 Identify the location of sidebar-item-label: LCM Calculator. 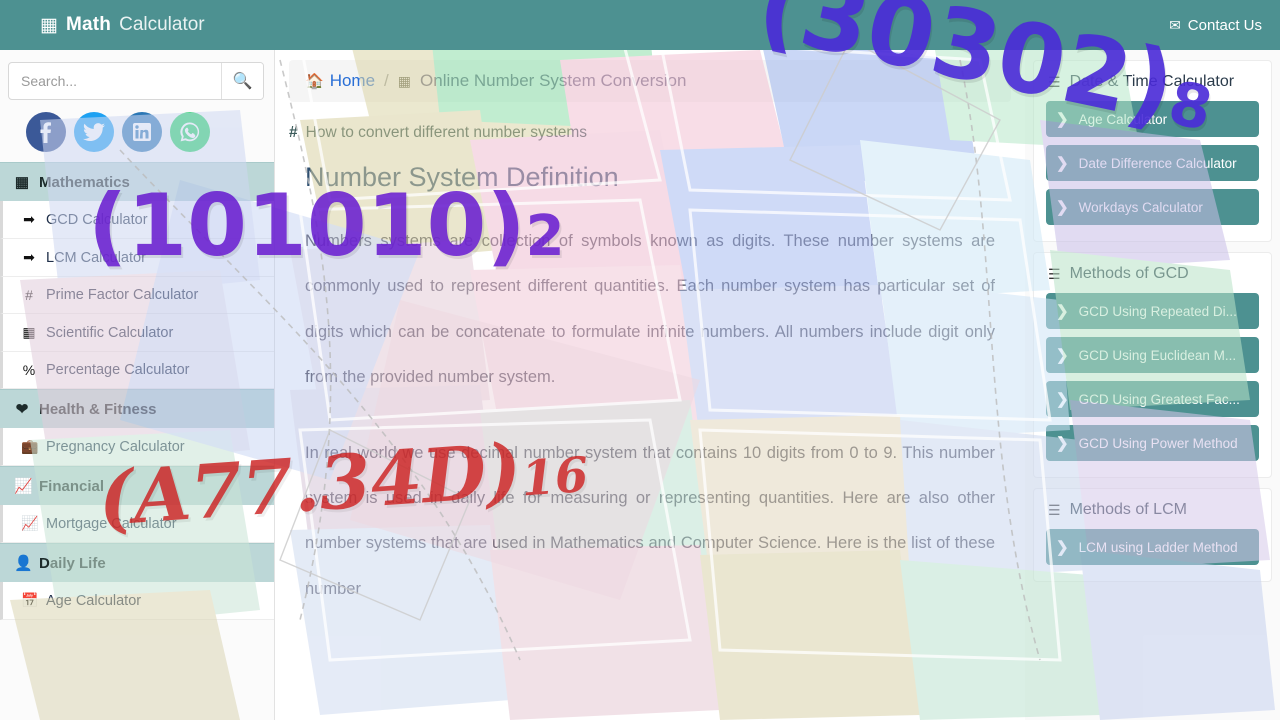
(96, 257).